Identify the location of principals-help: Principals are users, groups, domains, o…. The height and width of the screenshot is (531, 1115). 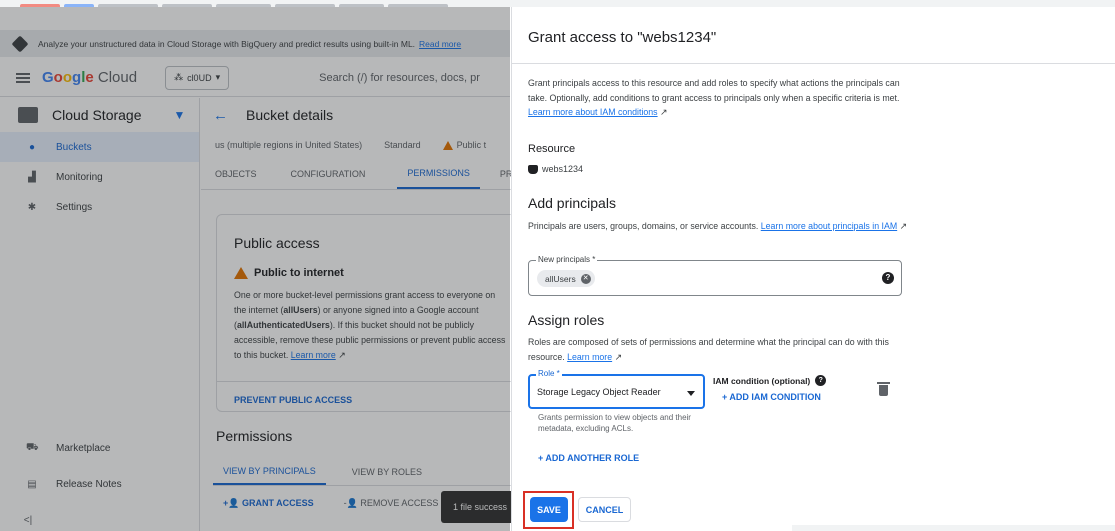
(717, 226).